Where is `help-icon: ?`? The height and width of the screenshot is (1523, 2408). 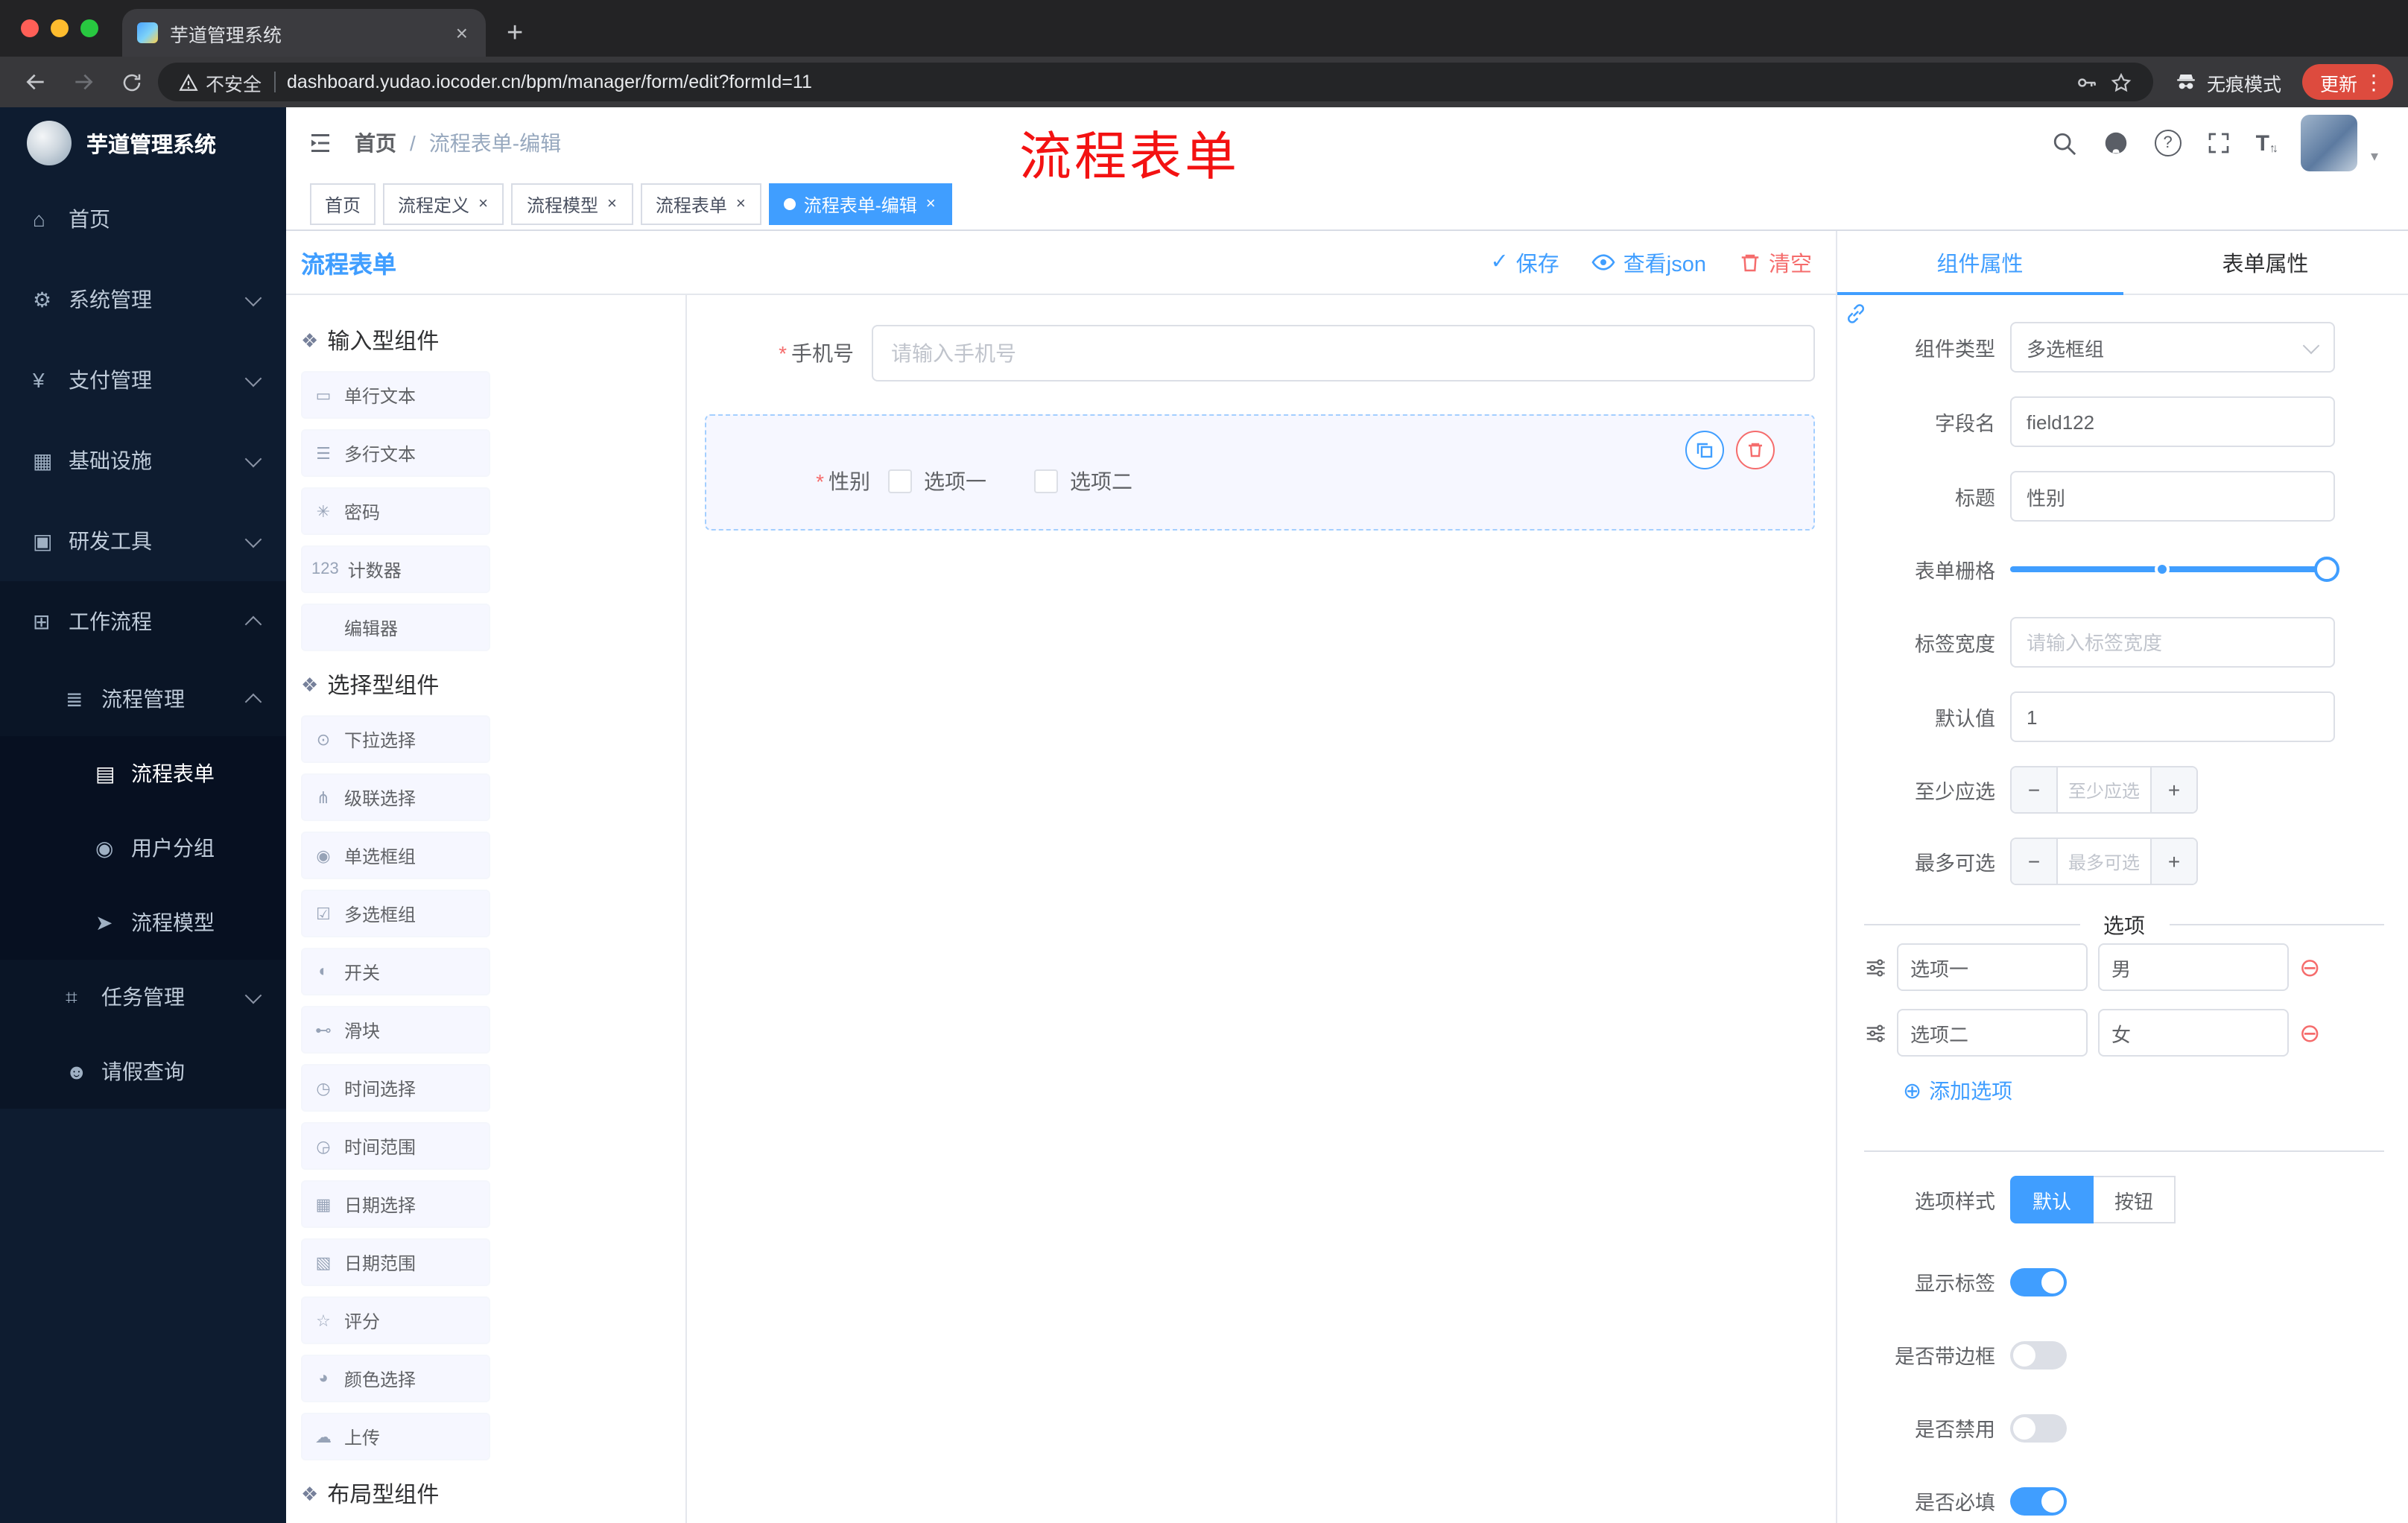
help-icon: ? is located at coordinates (2168, 143).